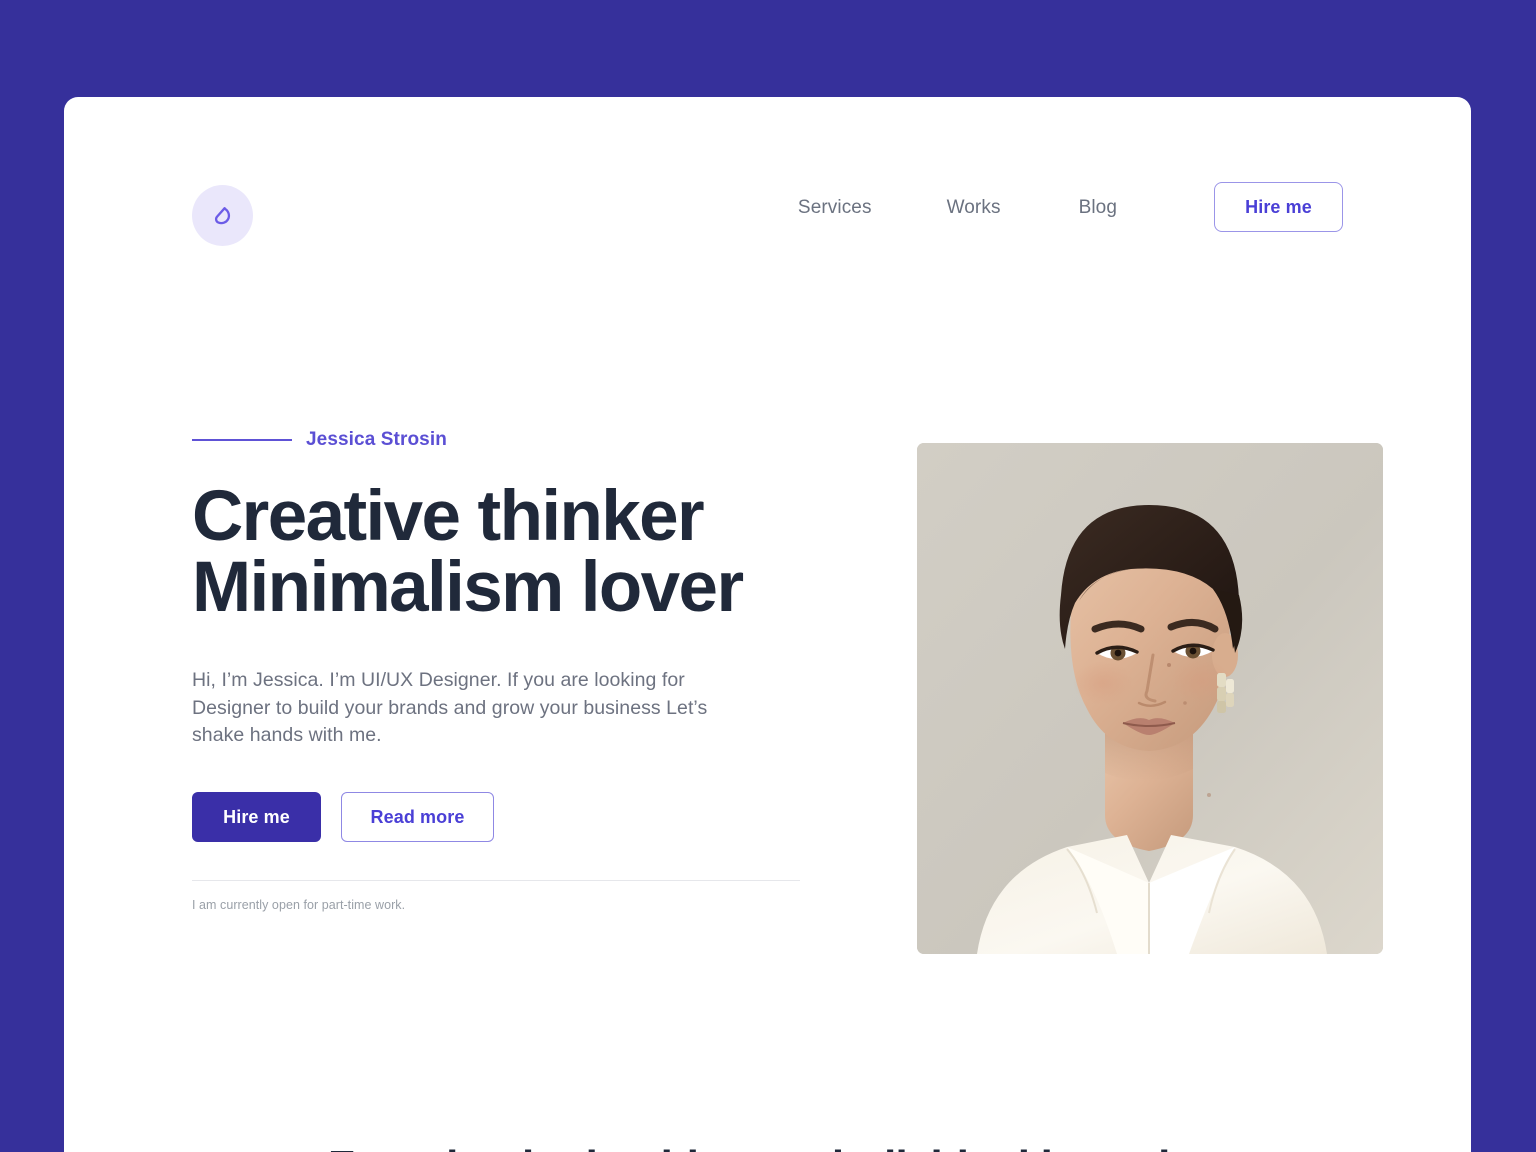  I want to click on hero-author-name: Jessica Strosin, so click(376, 439).